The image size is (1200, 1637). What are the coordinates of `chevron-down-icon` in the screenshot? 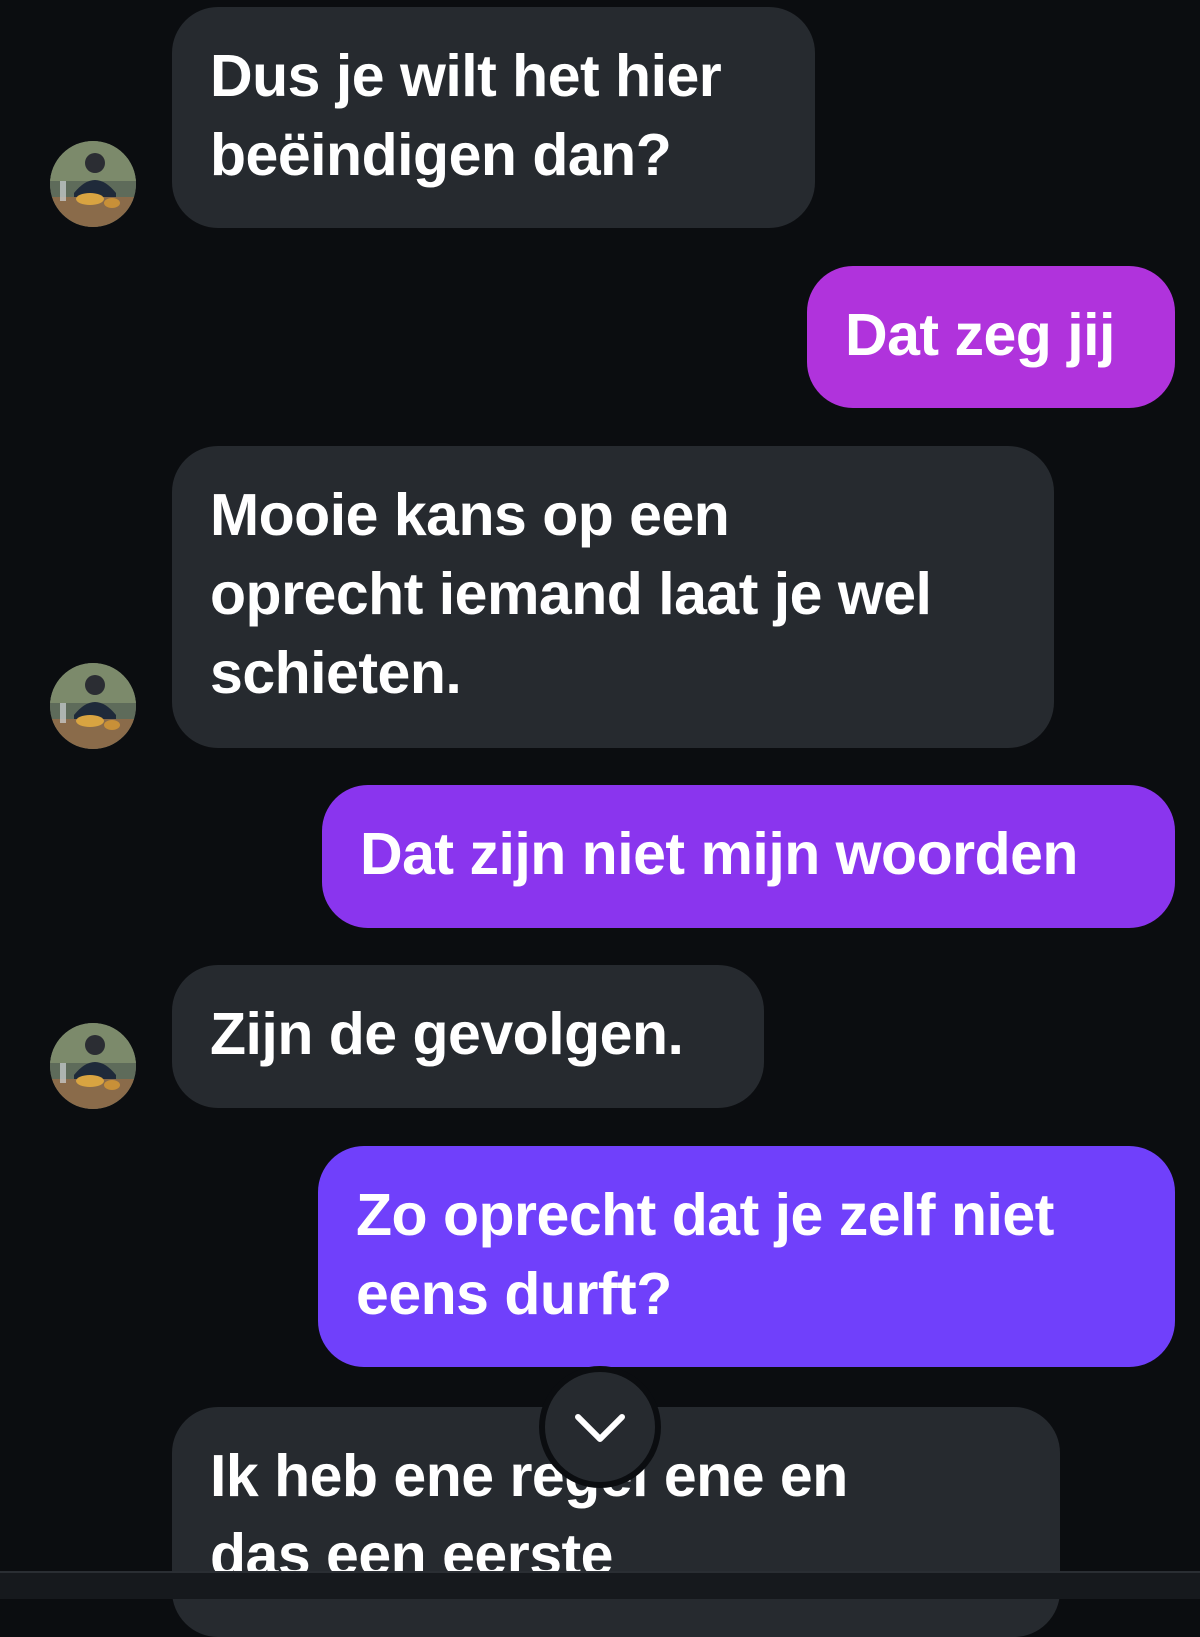 It's located at (600, 1428).